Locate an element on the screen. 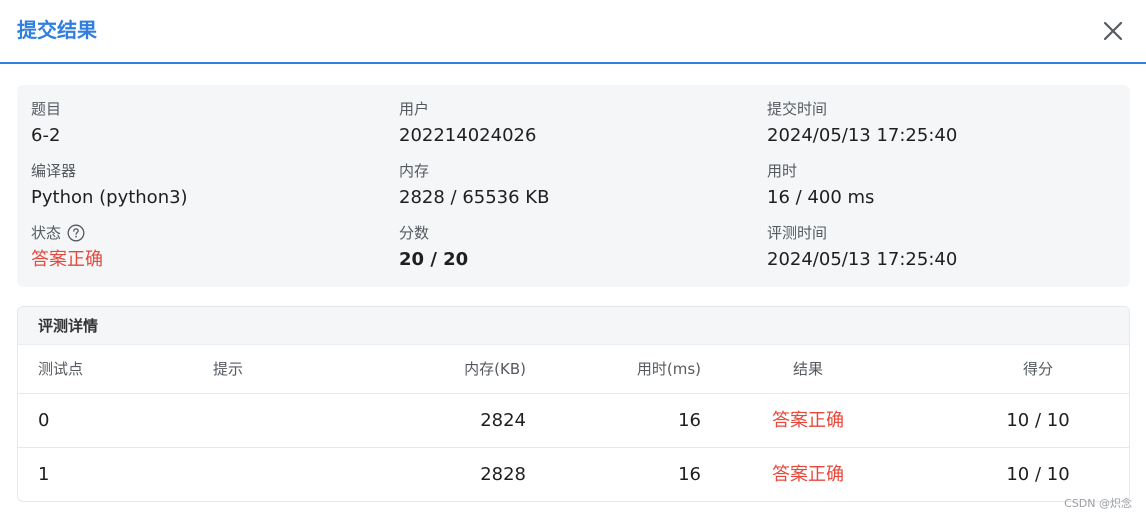 The image size is (1146, 519). compiler-info: 编译器 Python (python3) is located at coordinates (201, 186).